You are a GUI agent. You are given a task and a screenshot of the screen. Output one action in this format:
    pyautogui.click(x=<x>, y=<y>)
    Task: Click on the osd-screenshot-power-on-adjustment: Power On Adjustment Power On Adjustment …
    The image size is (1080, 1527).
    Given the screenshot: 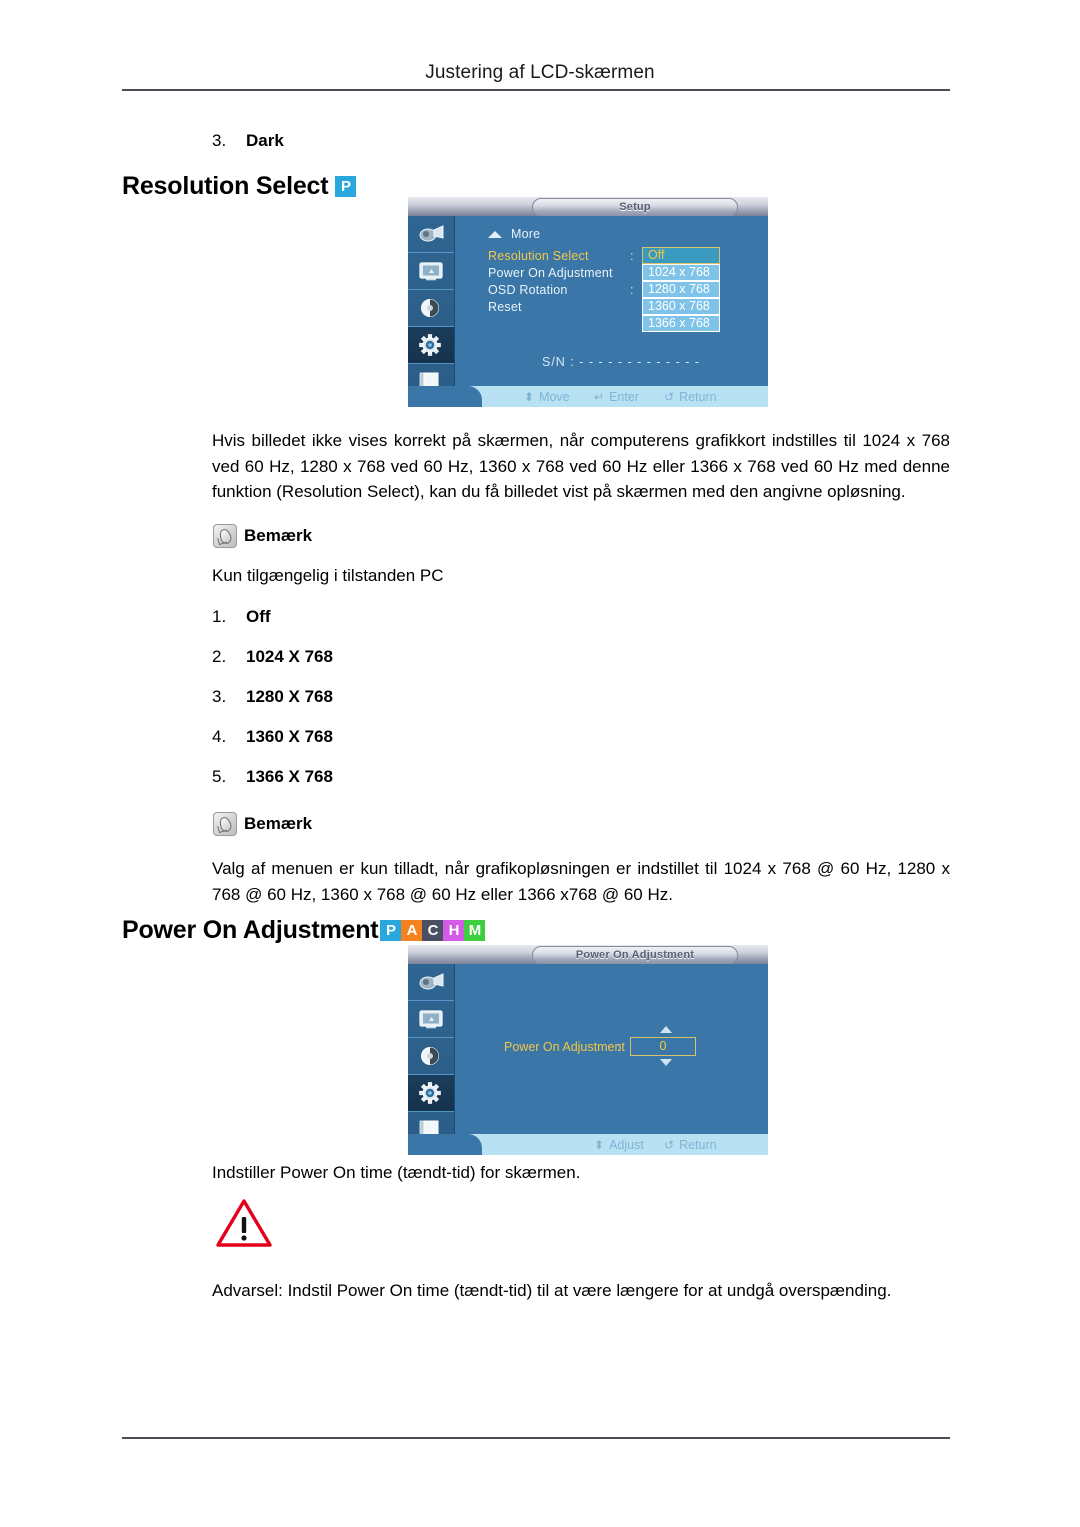 What is the action you would take?
    pyautogui.click(x=588, y=1050)
    